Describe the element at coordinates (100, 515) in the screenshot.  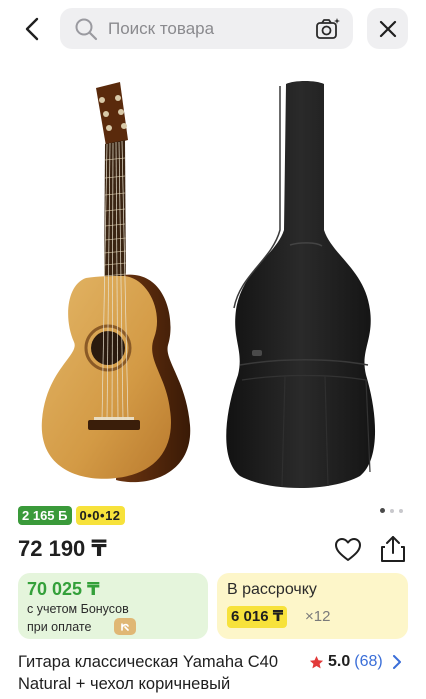
I see `installment-badge: 0•0•12` at that location.